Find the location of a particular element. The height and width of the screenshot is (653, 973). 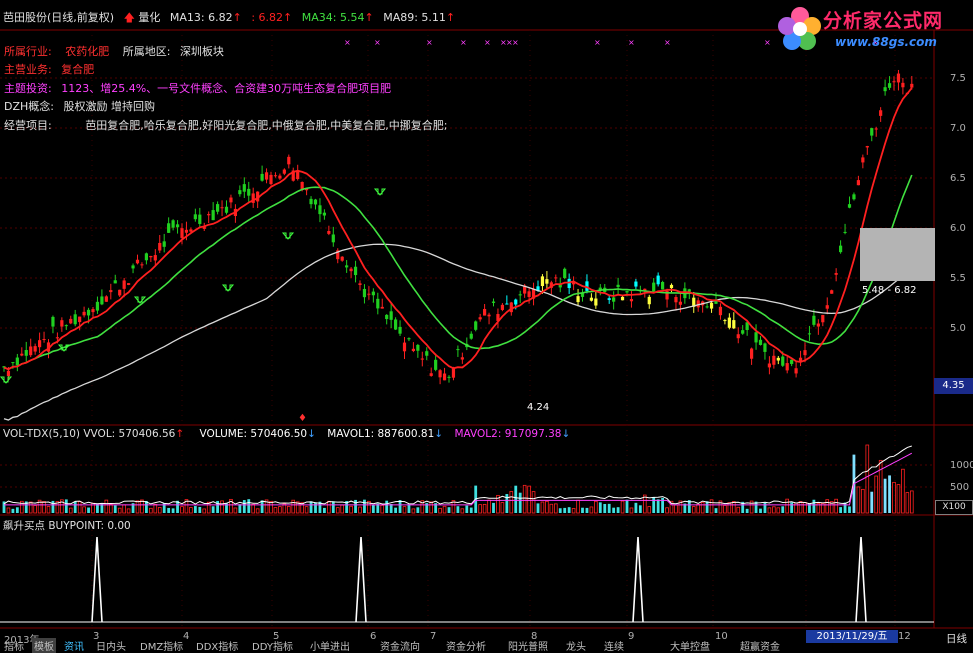

stock-title: 芭田股份(日线,前复权) is located at coordinates (58, 17).